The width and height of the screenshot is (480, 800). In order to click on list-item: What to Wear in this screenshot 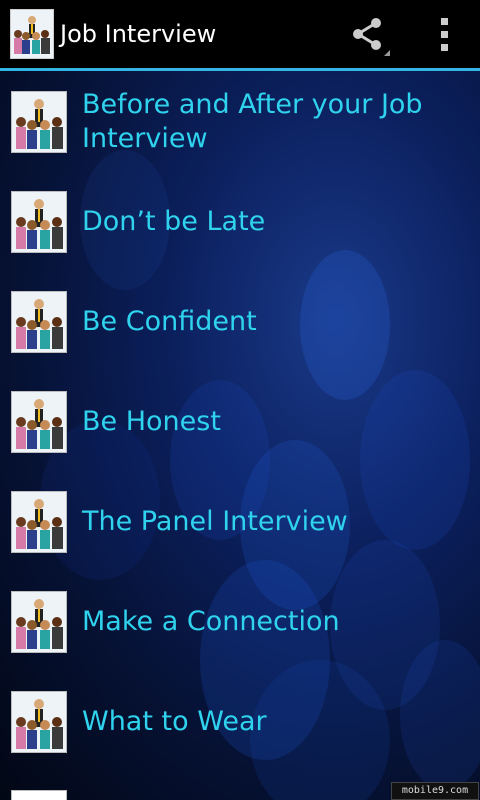, I will do `click(240, 722)`.